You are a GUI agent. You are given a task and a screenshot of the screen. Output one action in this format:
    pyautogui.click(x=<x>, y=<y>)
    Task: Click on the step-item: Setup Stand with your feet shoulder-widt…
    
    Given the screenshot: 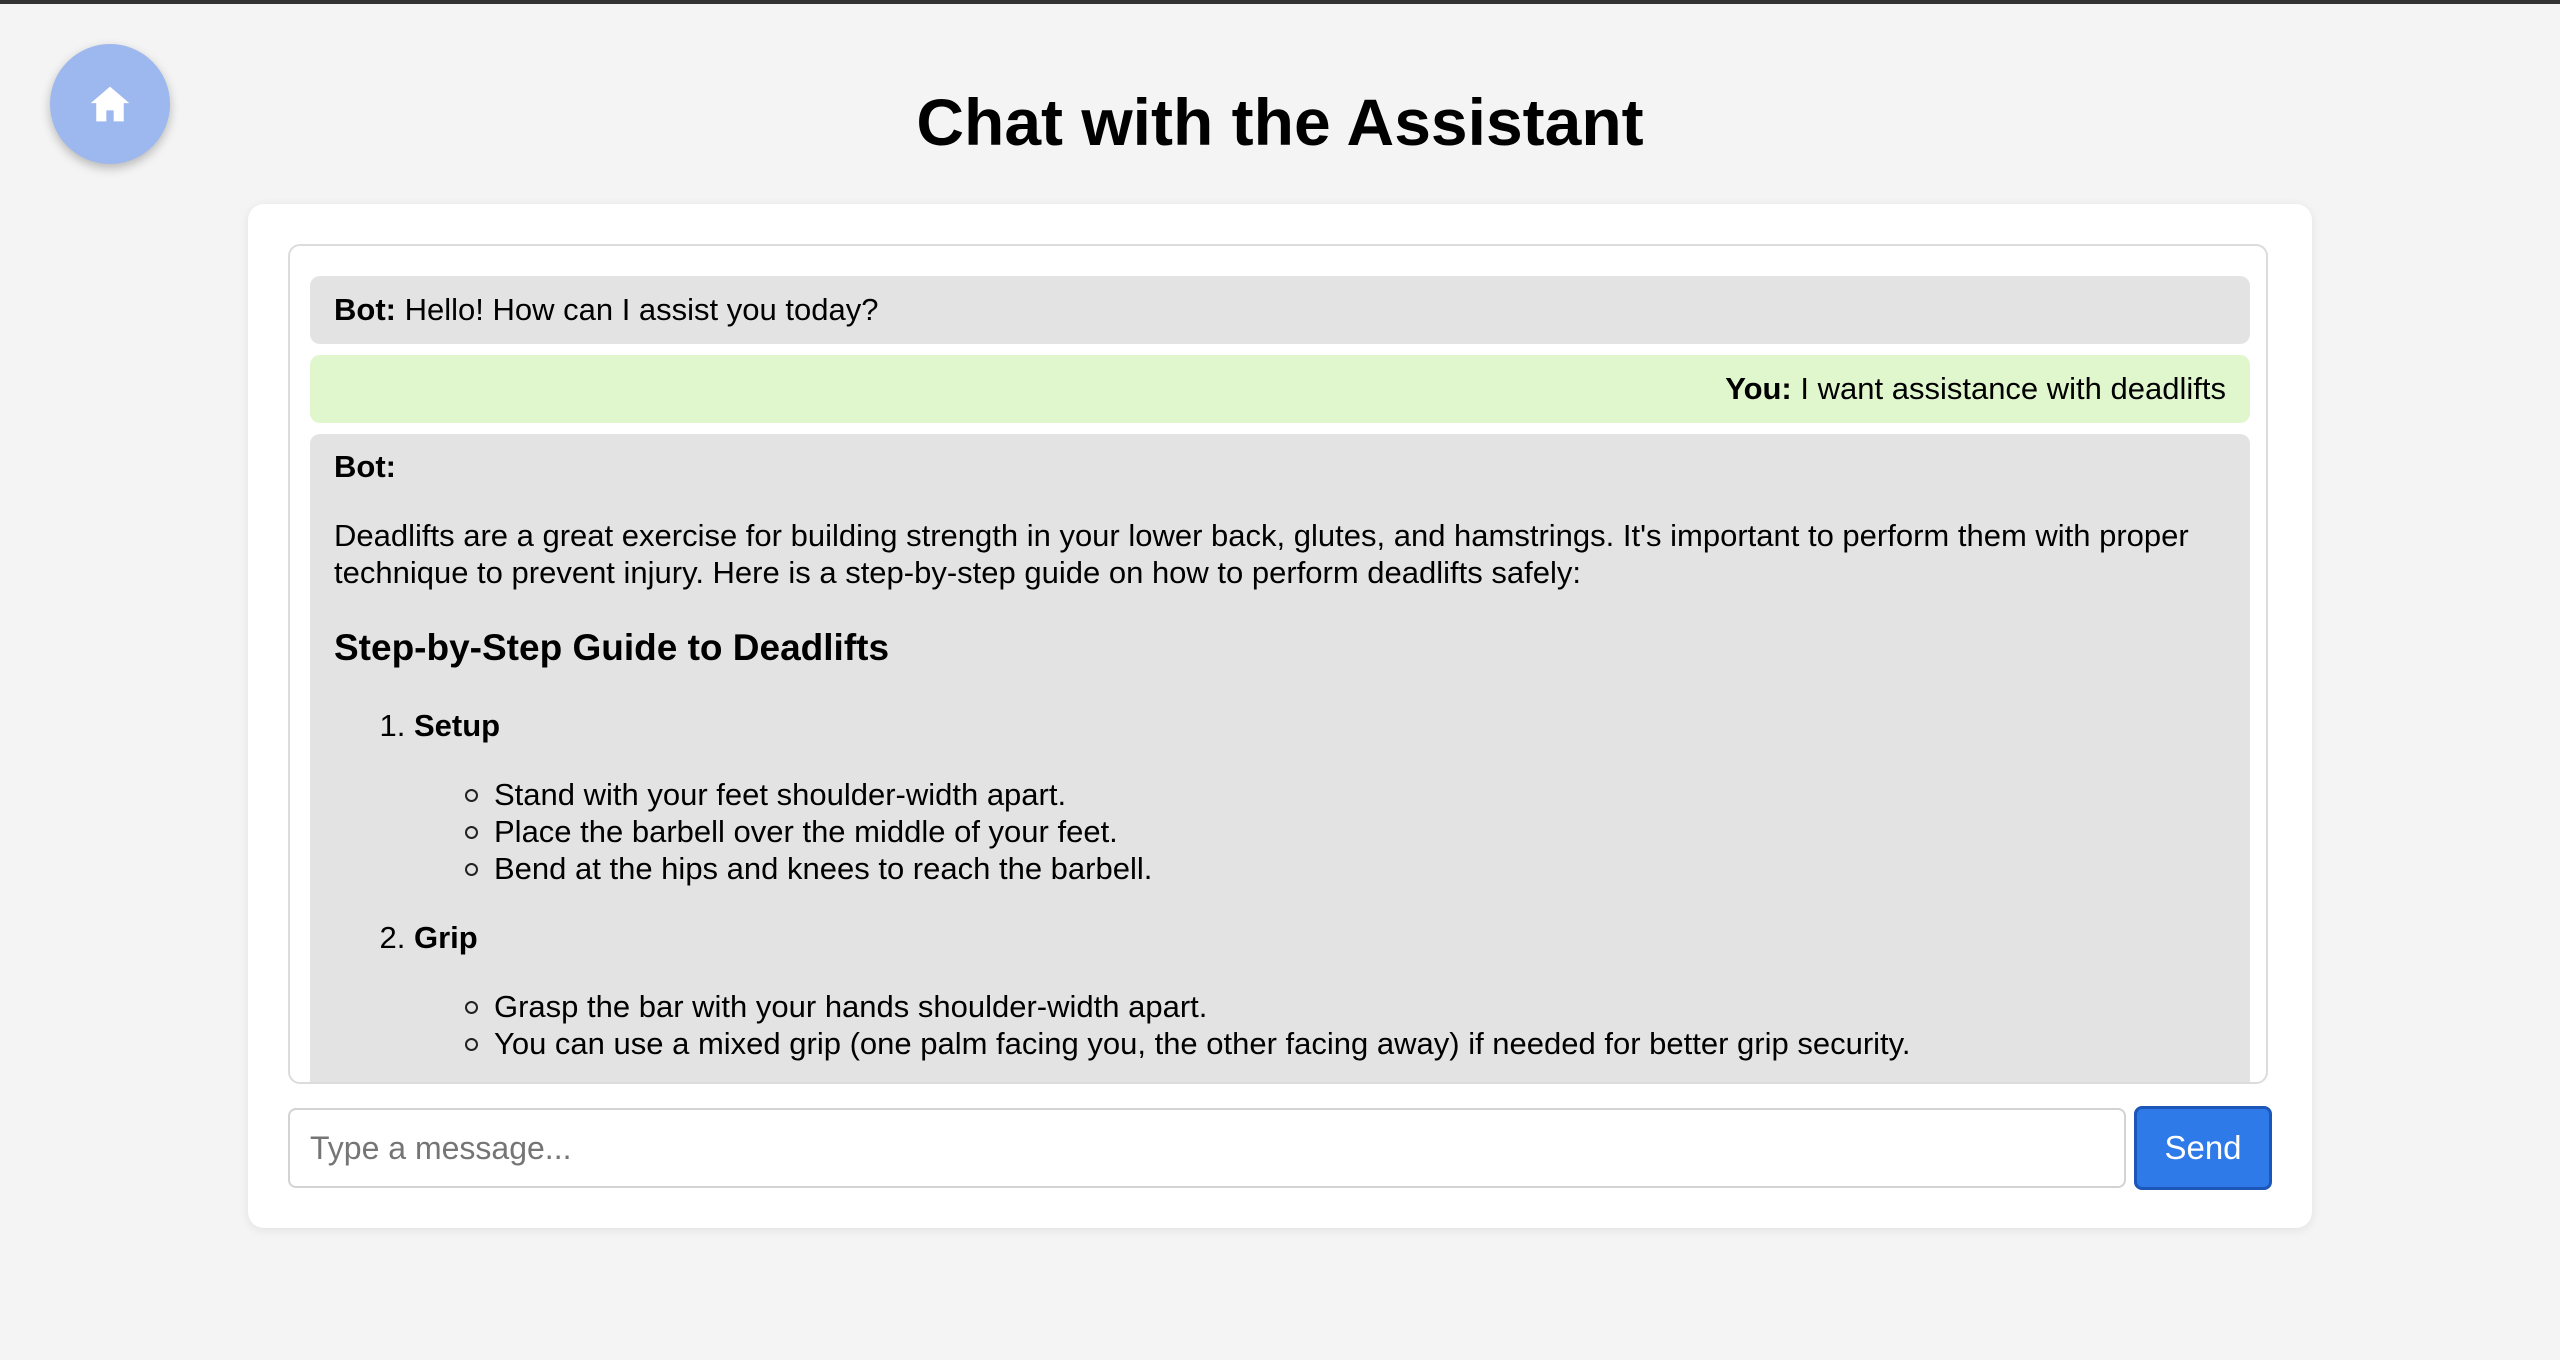 What is the action you would take?
    pyautogui.click(x=1320, y=797)
    